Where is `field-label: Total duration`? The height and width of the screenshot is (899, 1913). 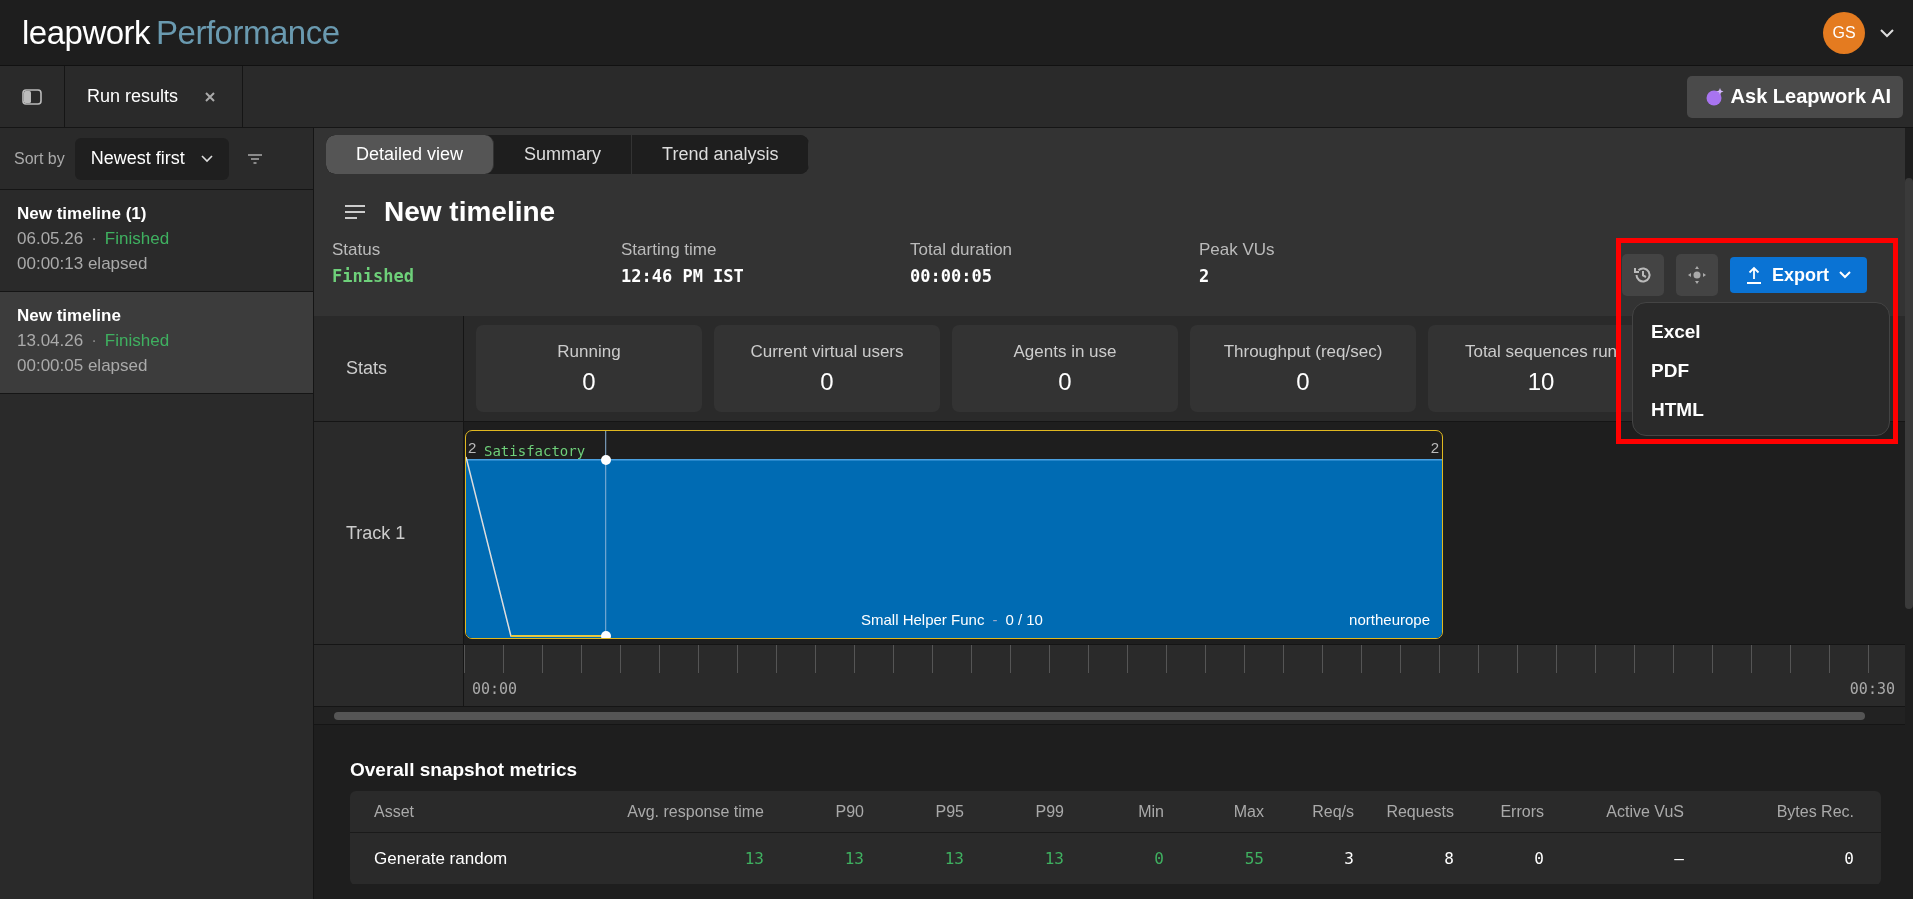 field-label: Total duration is located at coordinates (962, 250).